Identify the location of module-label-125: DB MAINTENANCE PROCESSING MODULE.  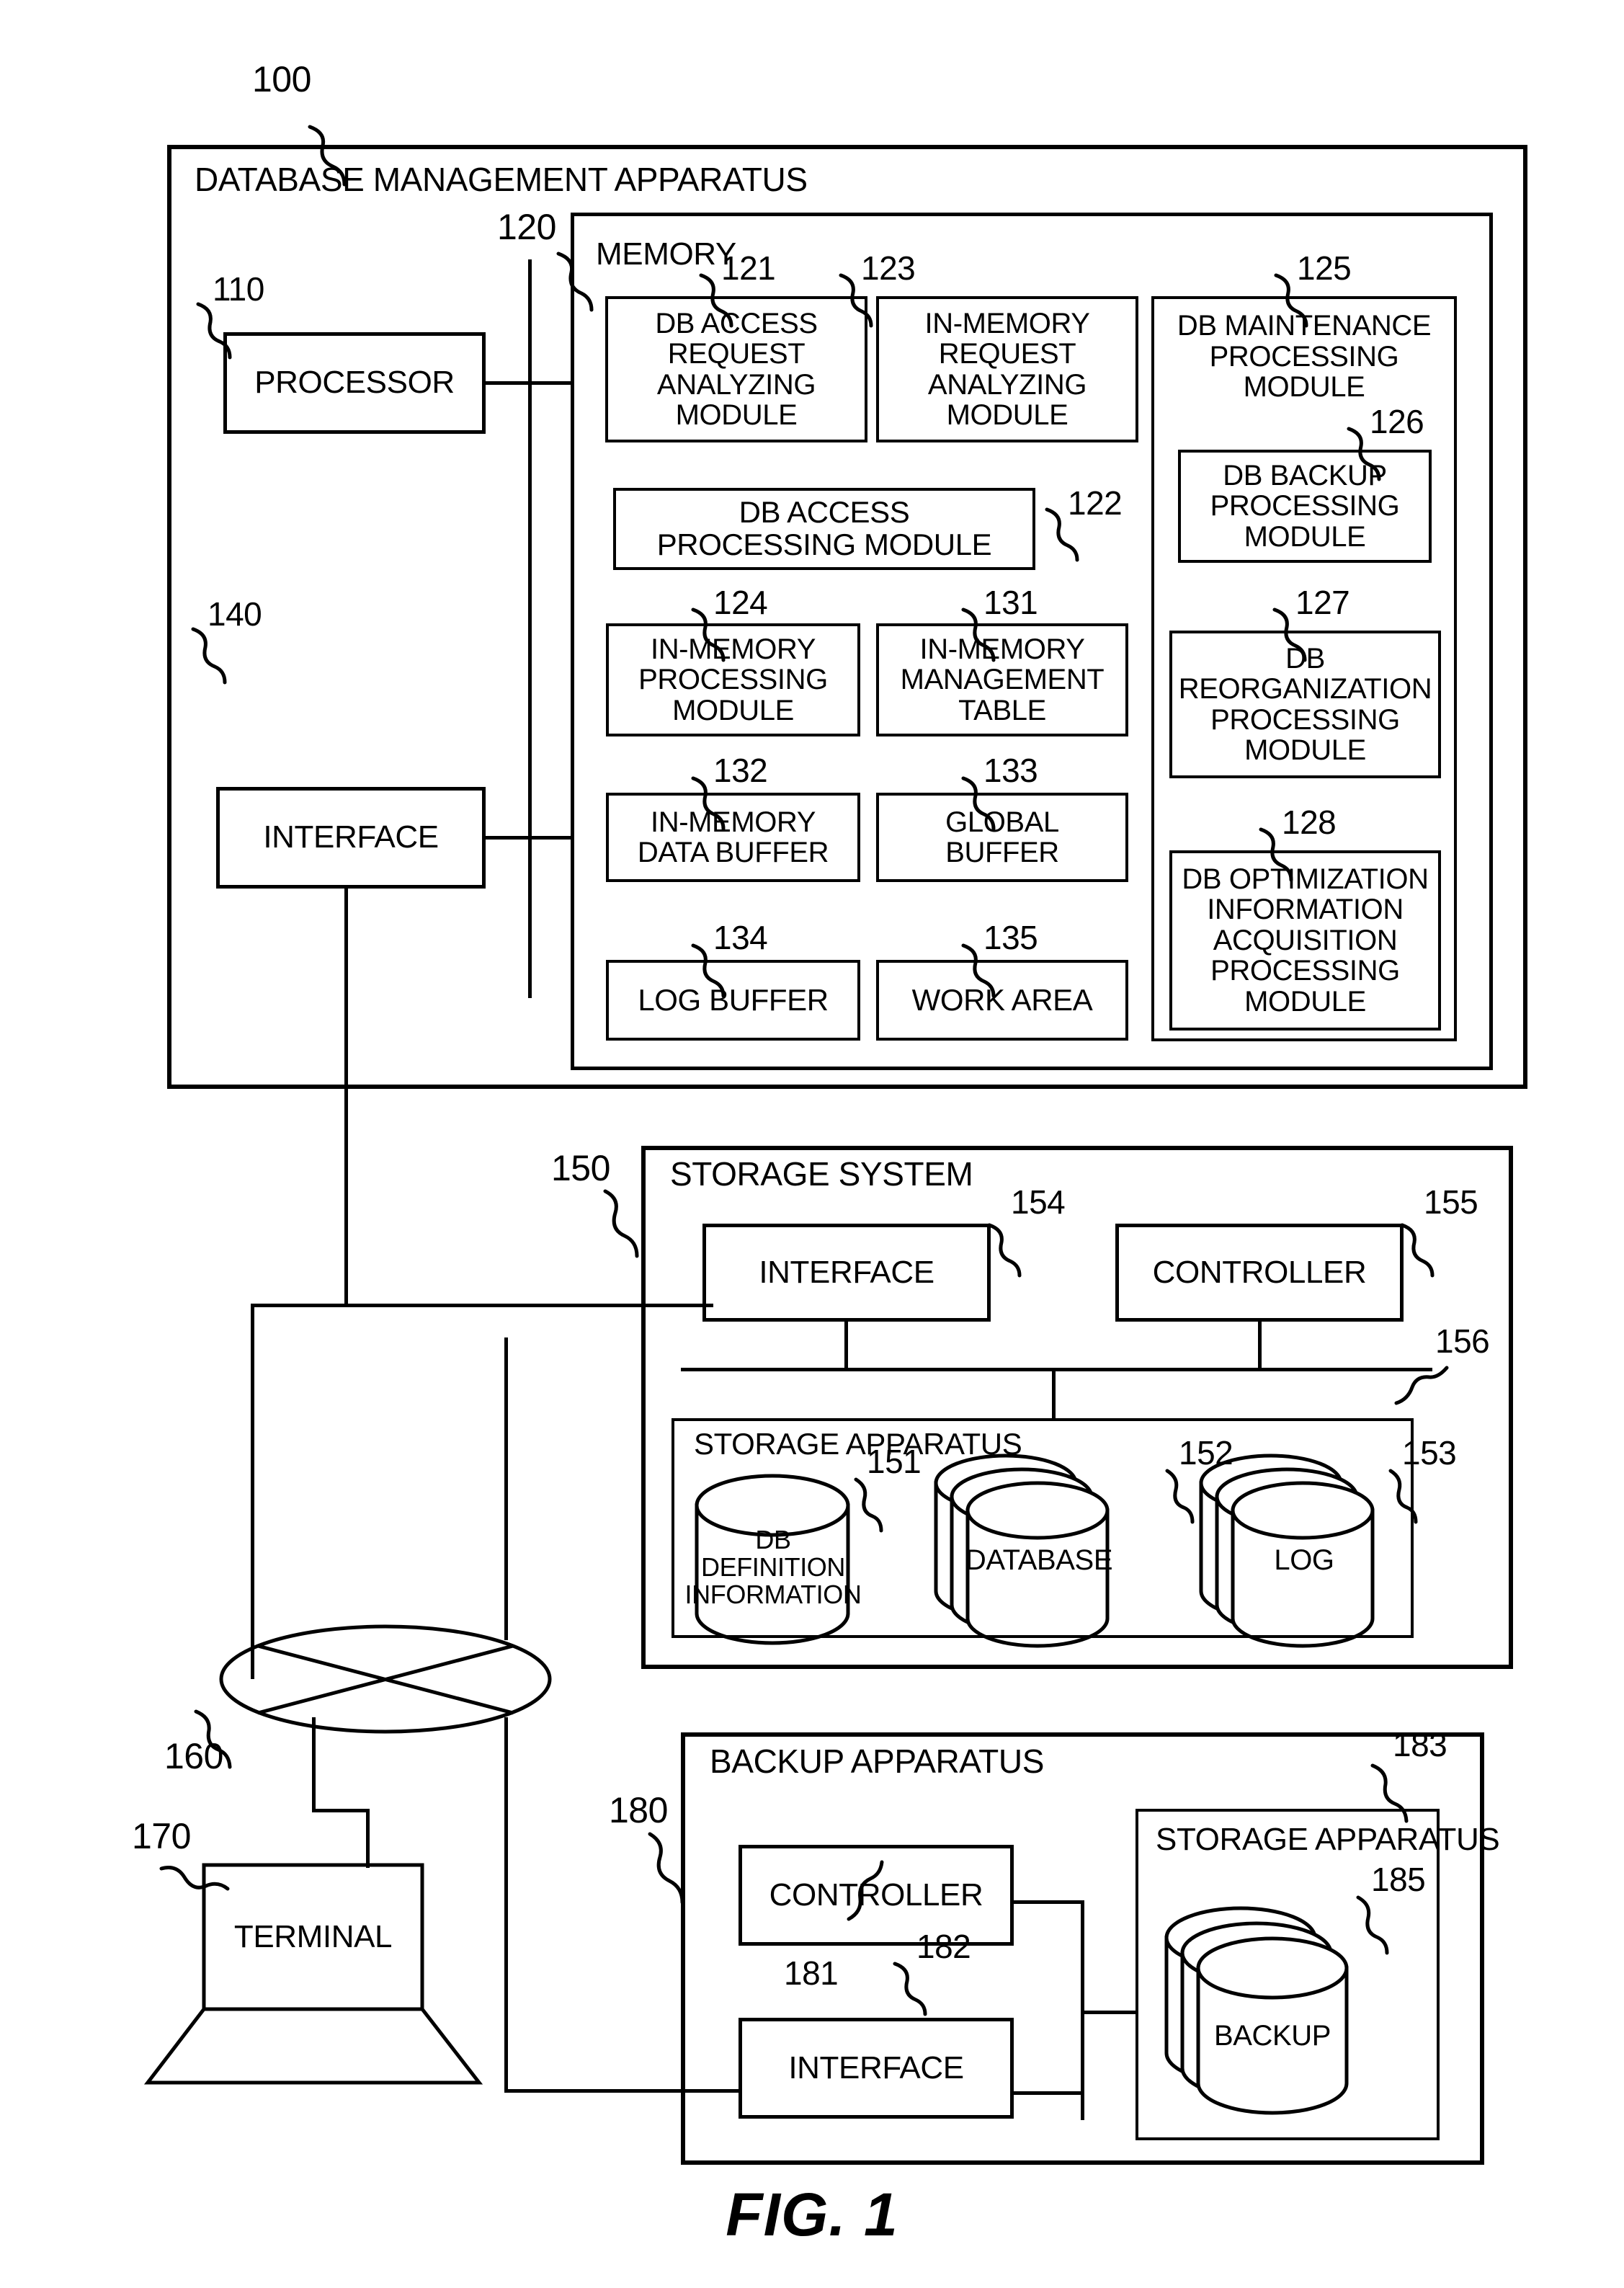
(1304, 357).